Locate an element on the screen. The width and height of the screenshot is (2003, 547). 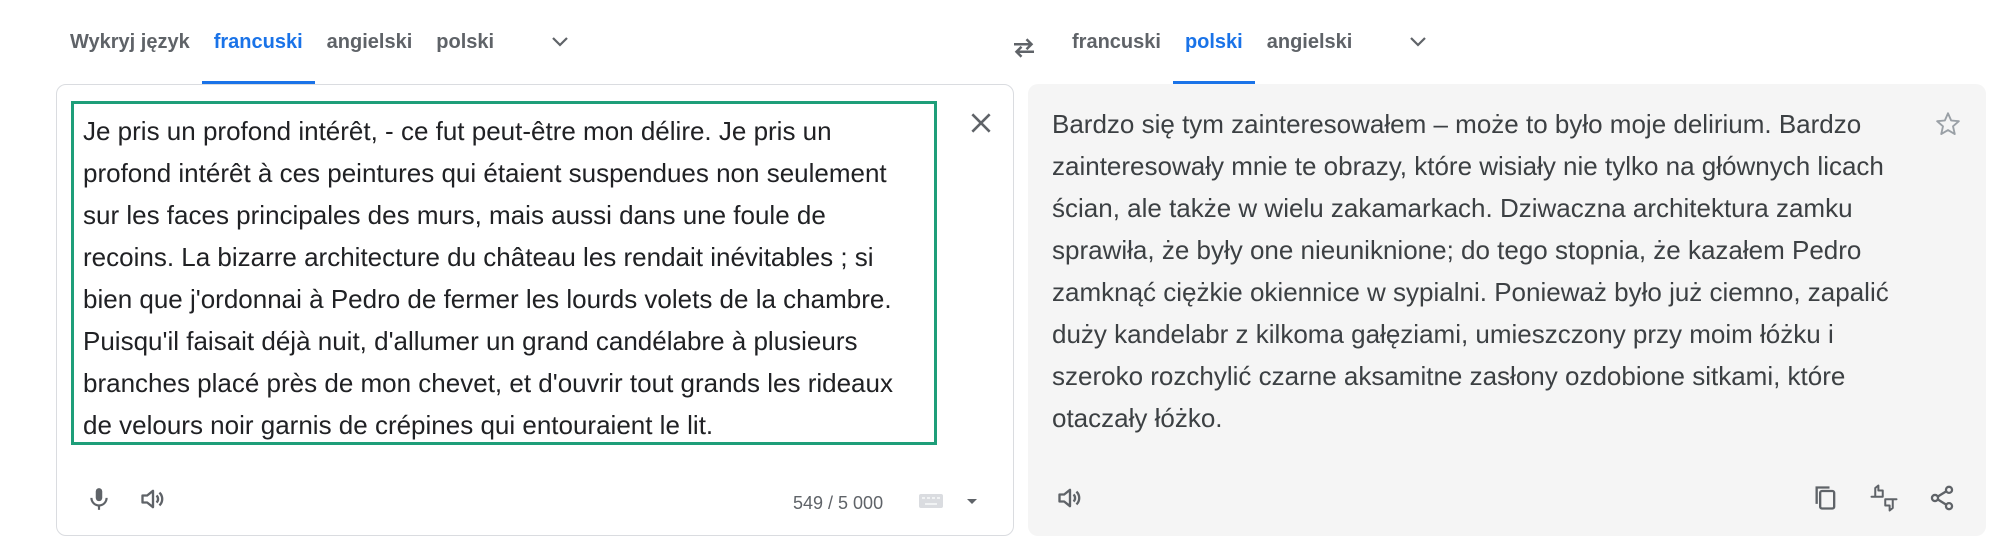
star-icon is located at coordinates (1948, 123).